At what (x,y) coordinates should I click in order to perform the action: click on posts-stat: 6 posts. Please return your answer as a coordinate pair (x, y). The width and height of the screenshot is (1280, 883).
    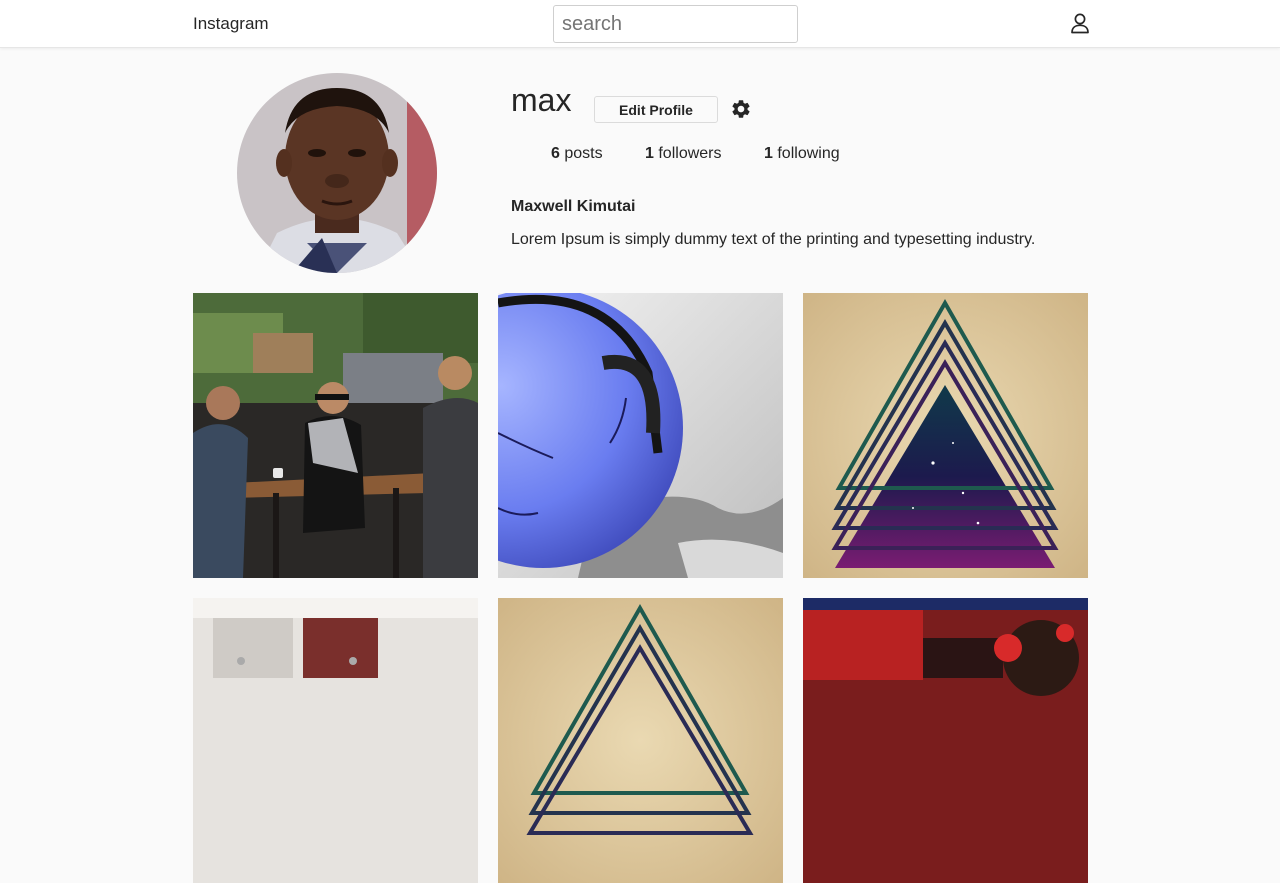
    Looking at the image, I should click on (577, 154).